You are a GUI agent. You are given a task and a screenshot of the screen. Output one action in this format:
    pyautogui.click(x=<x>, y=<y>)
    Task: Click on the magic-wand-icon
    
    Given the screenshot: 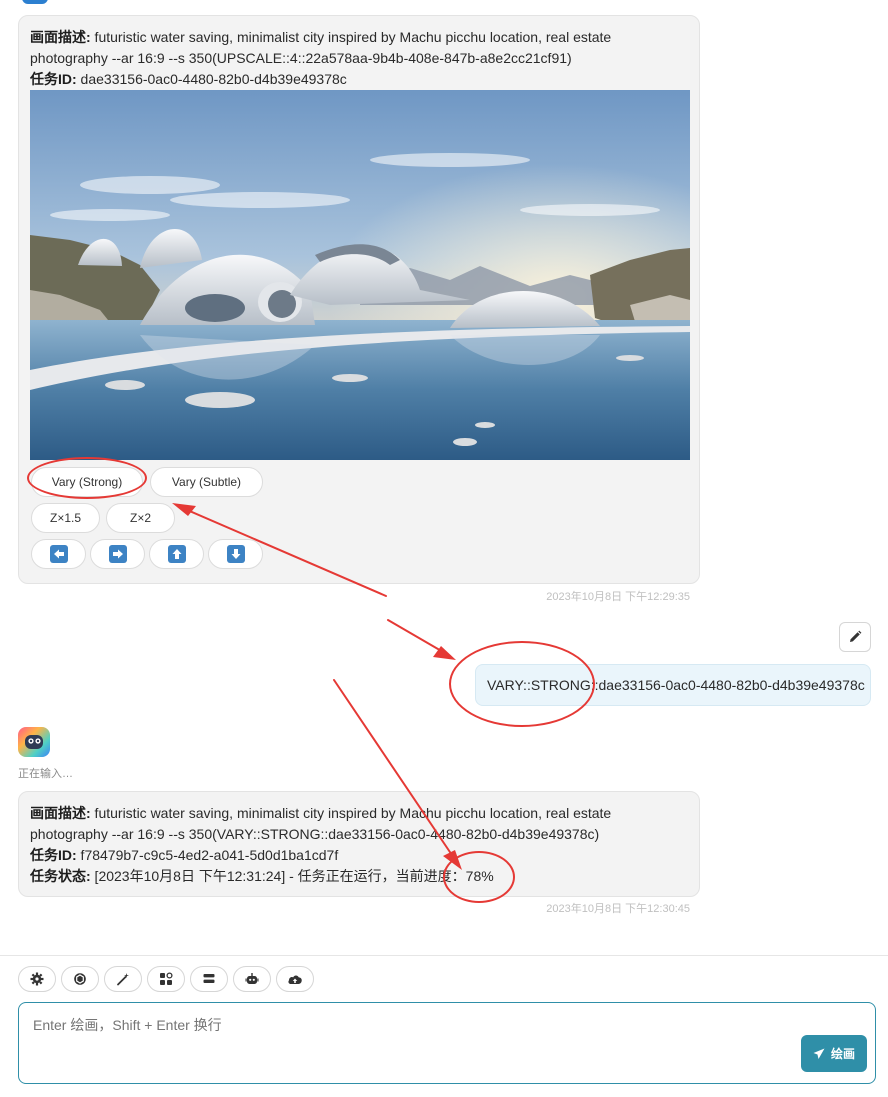 What is the action you would take?
    pyautogui.click(x=123, y=979)
    